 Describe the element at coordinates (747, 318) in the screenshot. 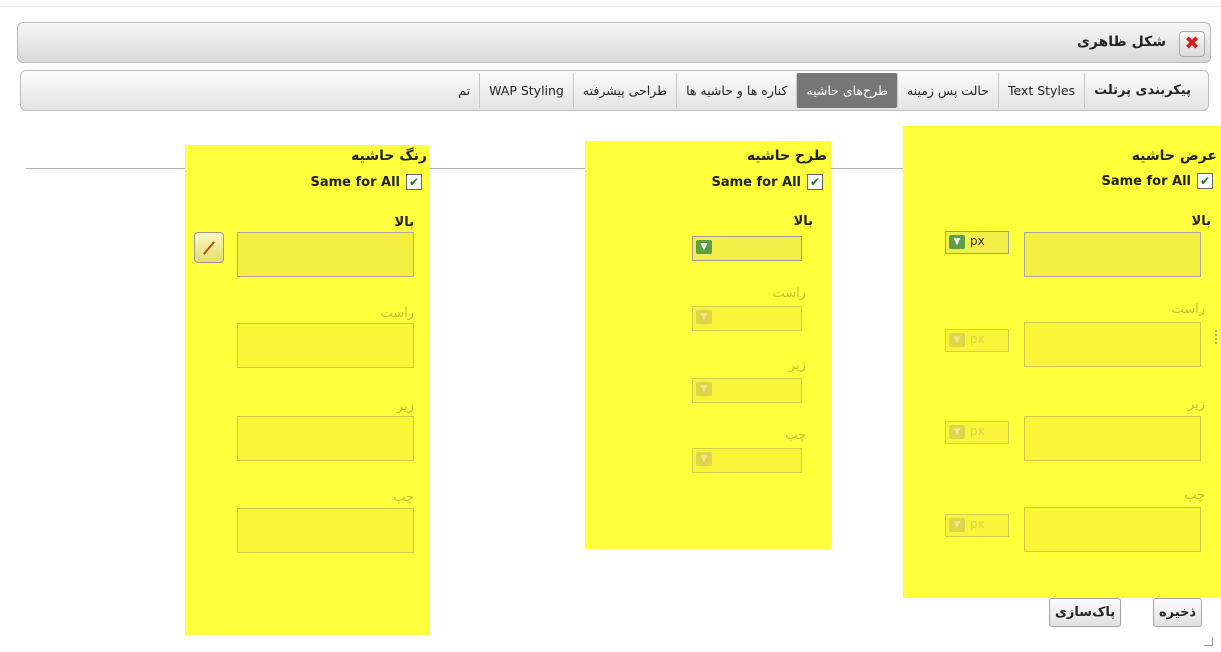

I see `right-style-select: ▼` at that location.